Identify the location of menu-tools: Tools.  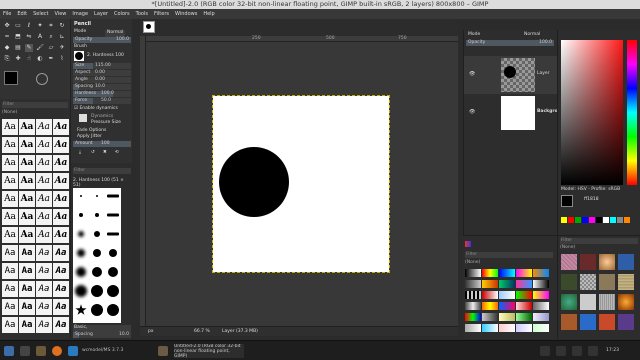
(142, 14).